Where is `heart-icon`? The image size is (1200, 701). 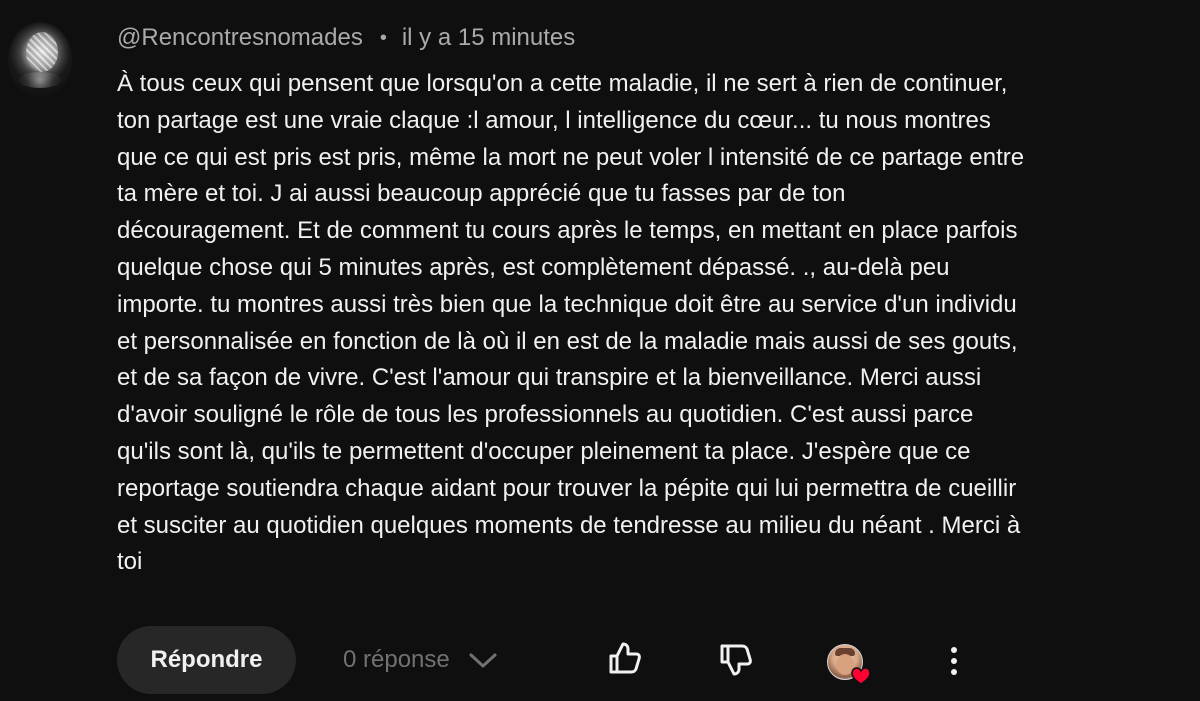 heart-icon is located at coordinates (861, 676).